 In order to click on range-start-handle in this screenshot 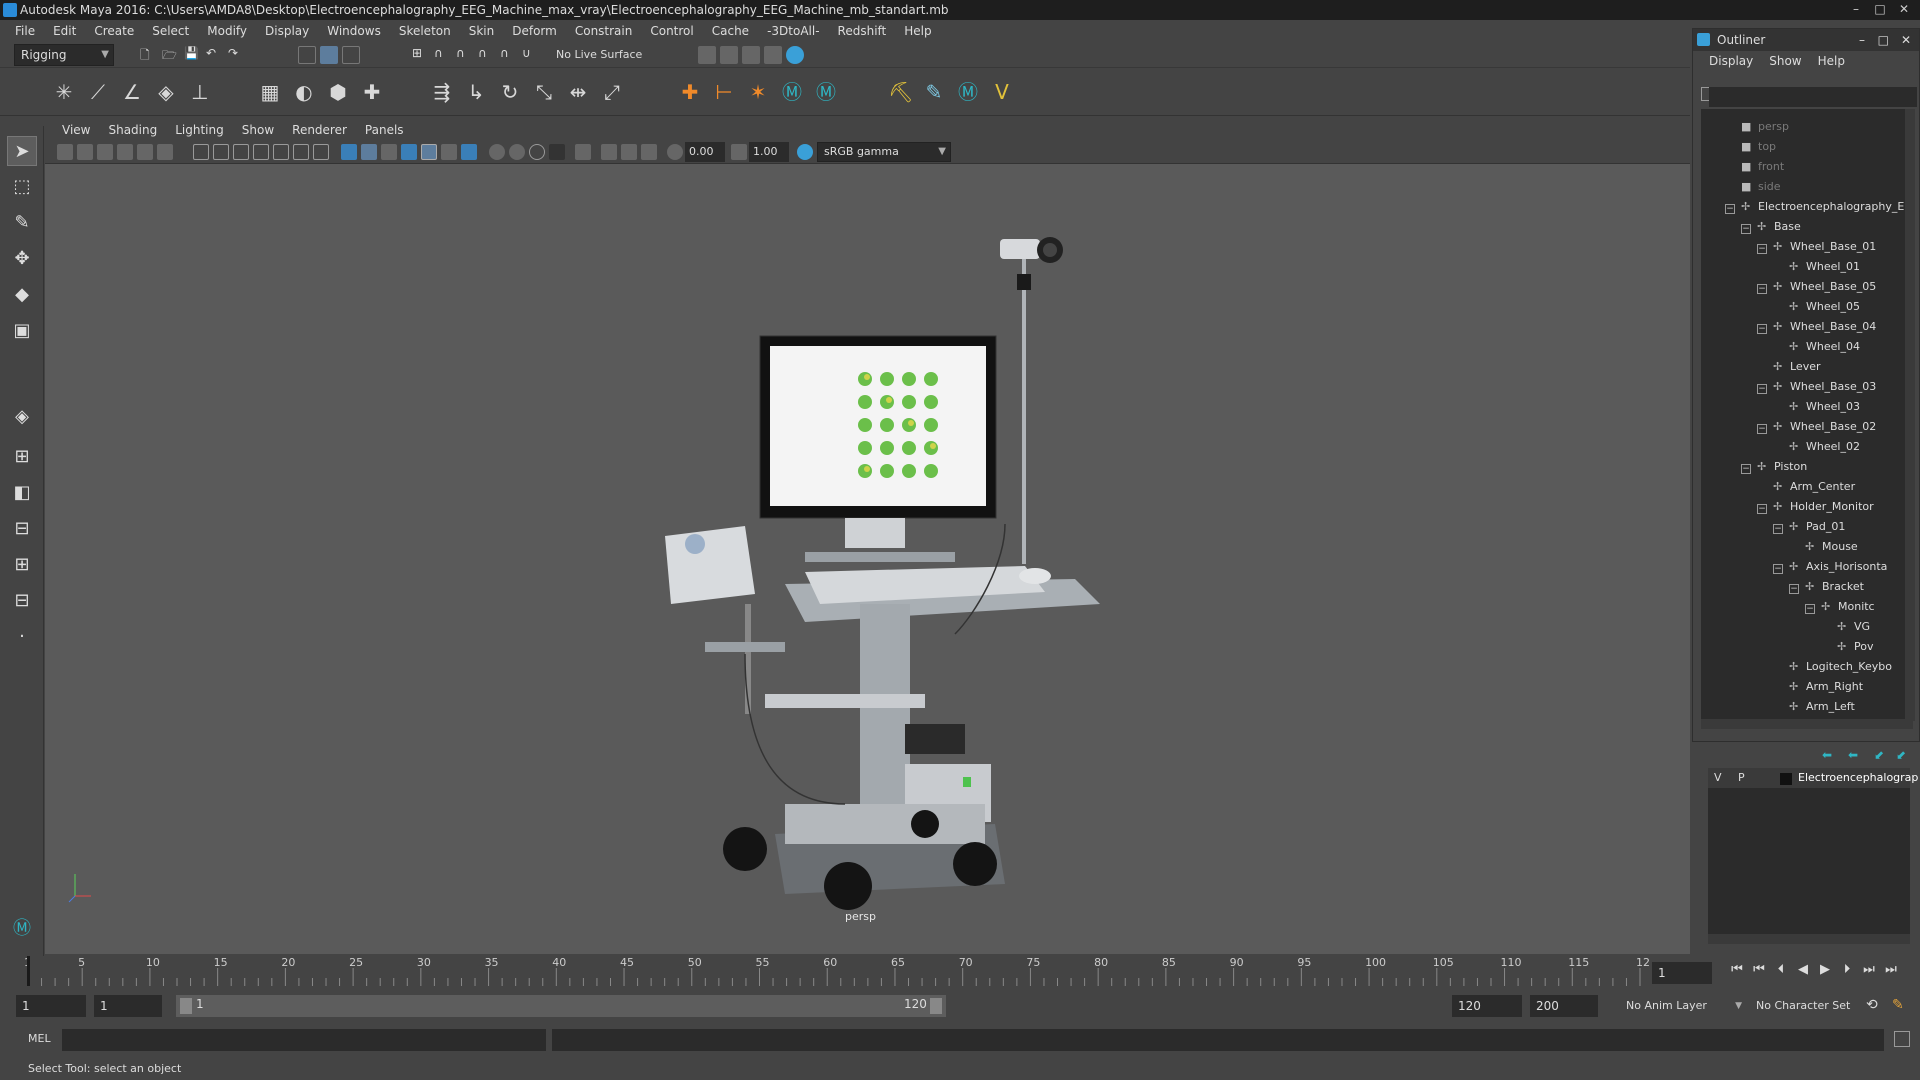, I will do `click(186, 1006)`.